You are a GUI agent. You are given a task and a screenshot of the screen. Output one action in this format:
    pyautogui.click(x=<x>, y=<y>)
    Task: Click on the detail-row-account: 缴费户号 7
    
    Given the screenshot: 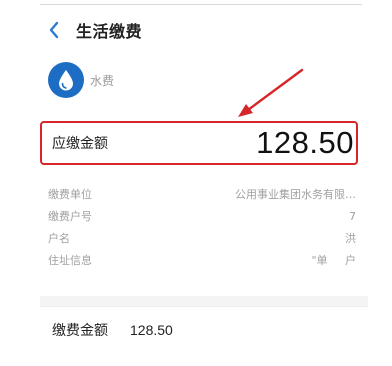 What is the action you would take?
    pyautogui.click(x=202, y=216)
    